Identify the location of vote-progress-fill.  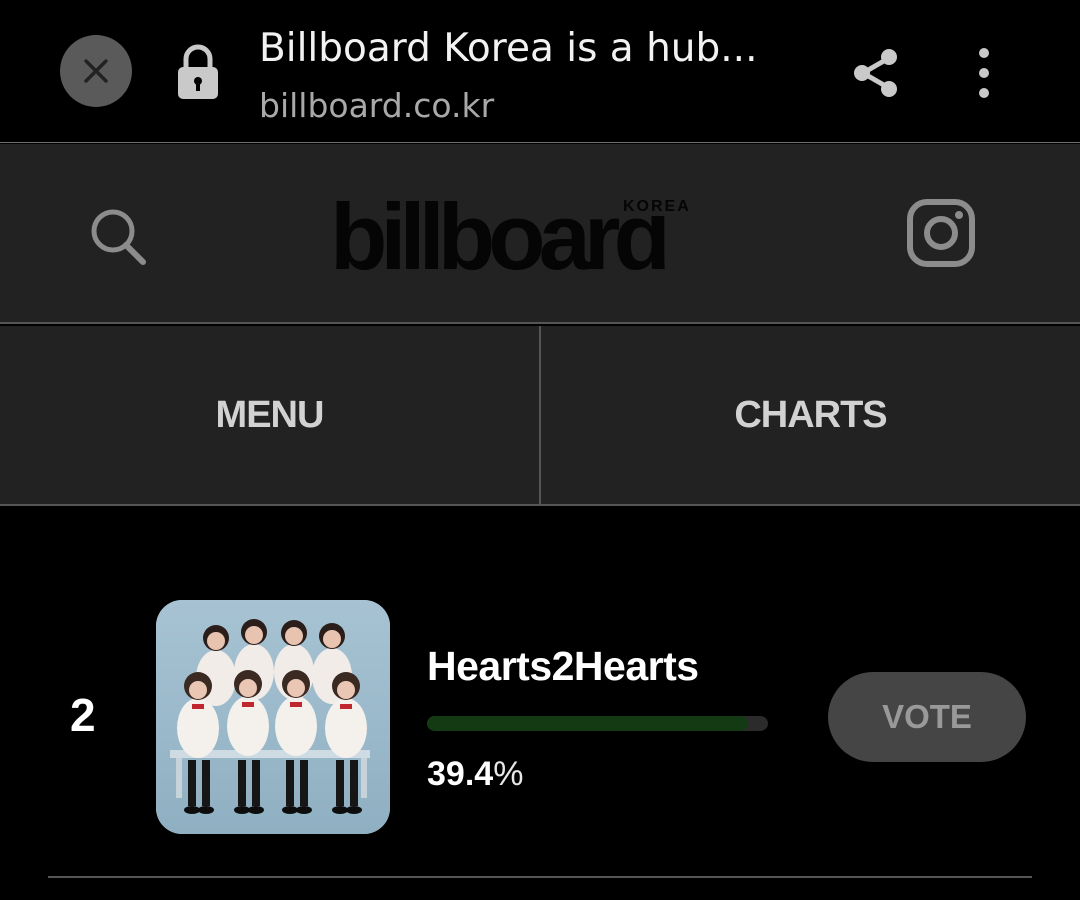
(587, 723).